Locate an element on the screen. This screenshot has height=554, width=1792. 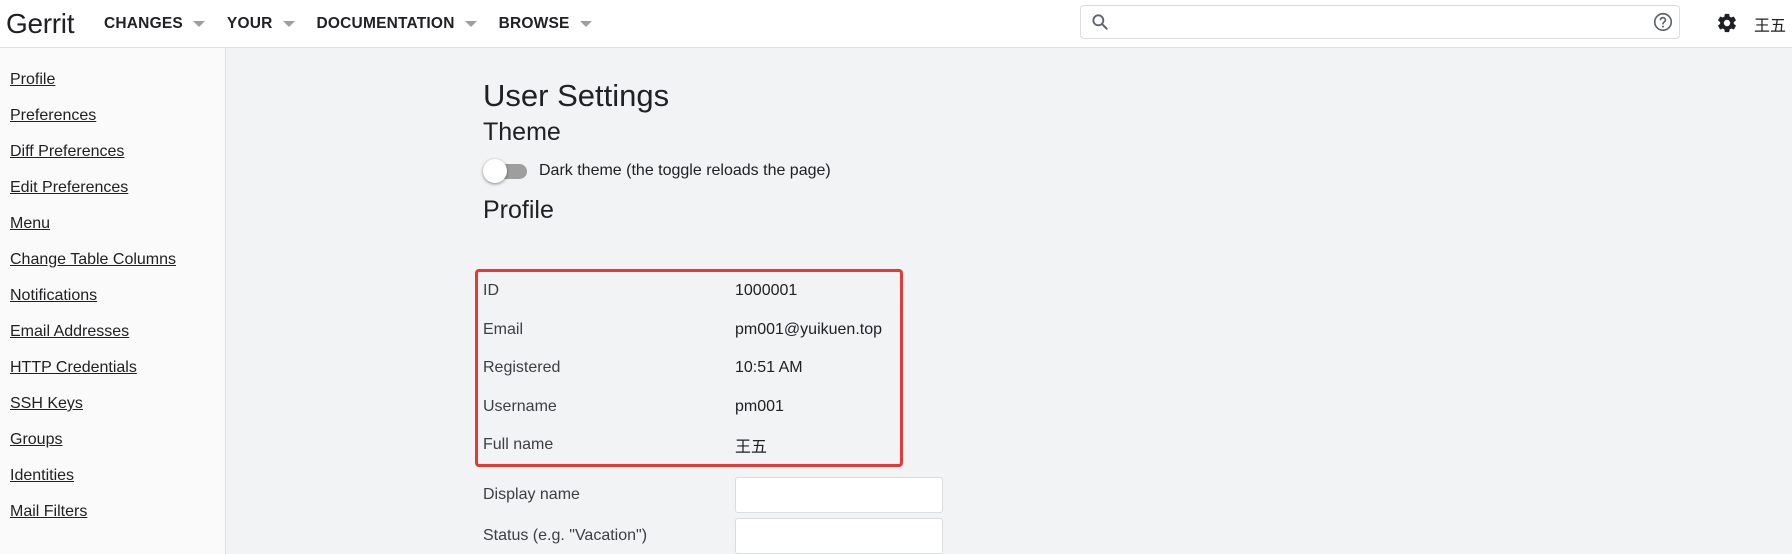
sidebar-item-email-addresses: Email Addresses is located at coordinates (117, 338).